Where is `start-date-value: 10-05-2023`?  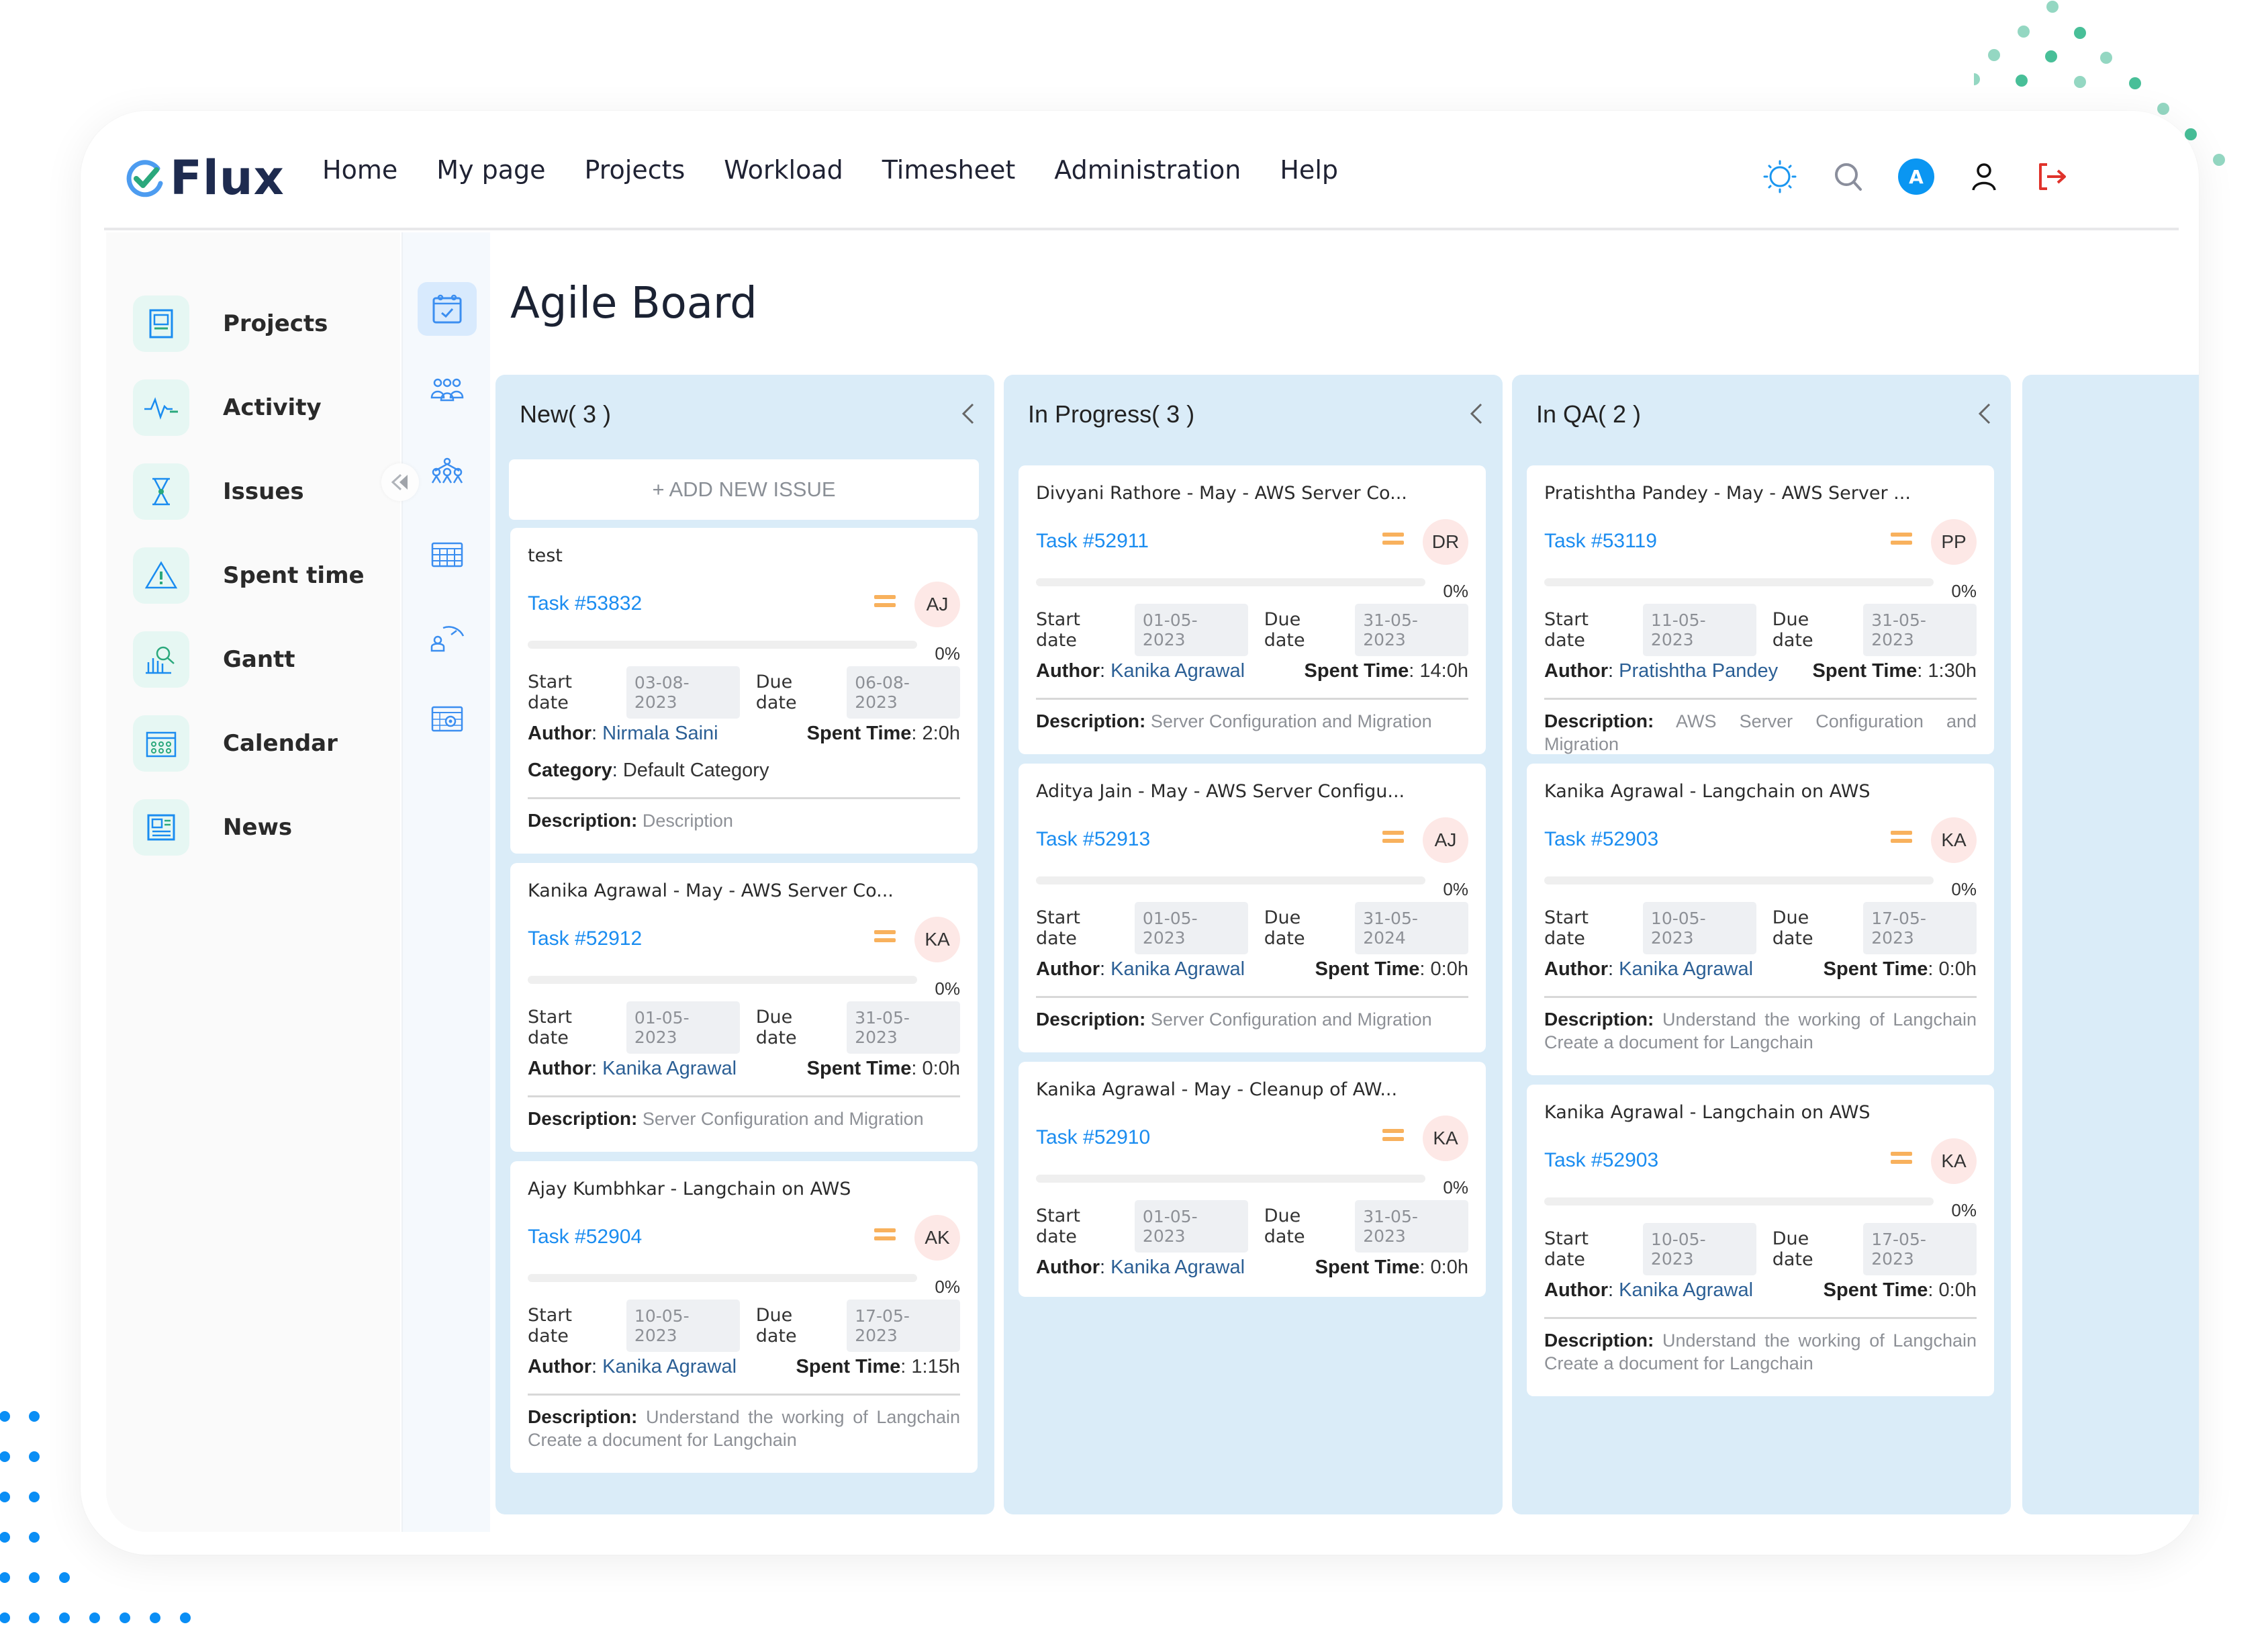 start-date-value: 10-05-2023 is located at coordinates (1699, 1249).